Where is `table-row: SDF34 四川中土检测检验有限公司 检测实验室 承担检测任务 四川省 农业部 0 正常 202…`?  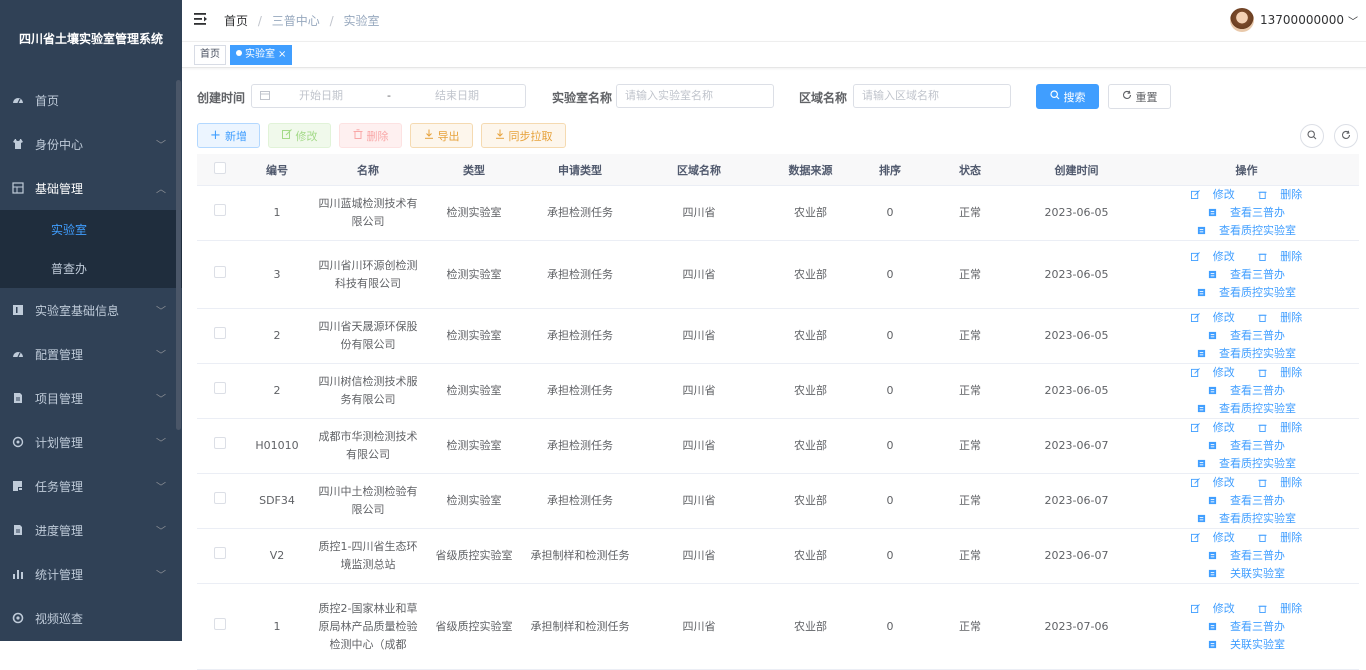 table-row: SDF34 四川中土检测检验有限公司 检测实验室 承担检测任务 四川省 农业部 0 正常 202… is located at coordinates (778, 501).